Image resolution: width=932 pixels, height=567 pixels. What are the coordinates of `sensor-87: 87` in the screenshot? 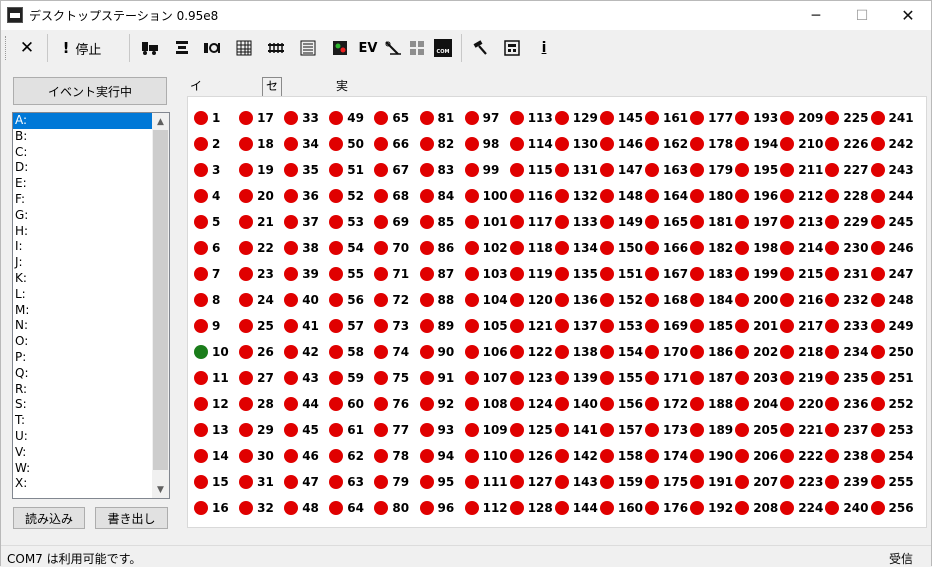 It's located at (436, 274).